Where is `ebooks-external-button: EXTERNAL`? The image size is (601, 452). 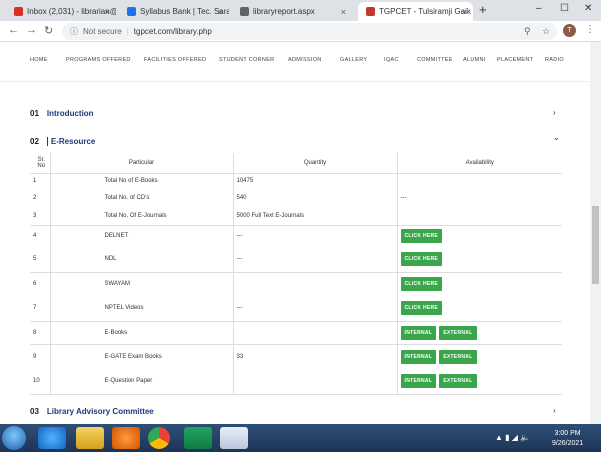
ebooks-external-button: EXTERNAL is located at coordinates (458, 332).